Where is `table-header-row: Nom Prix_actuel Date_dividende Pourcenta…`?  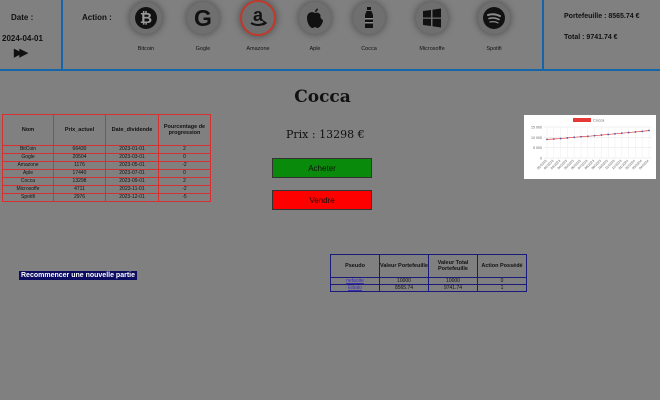
table-header-row: Nom Prix_actuel Date_dividende Pourcenta… is located at coordinates (106, 130).